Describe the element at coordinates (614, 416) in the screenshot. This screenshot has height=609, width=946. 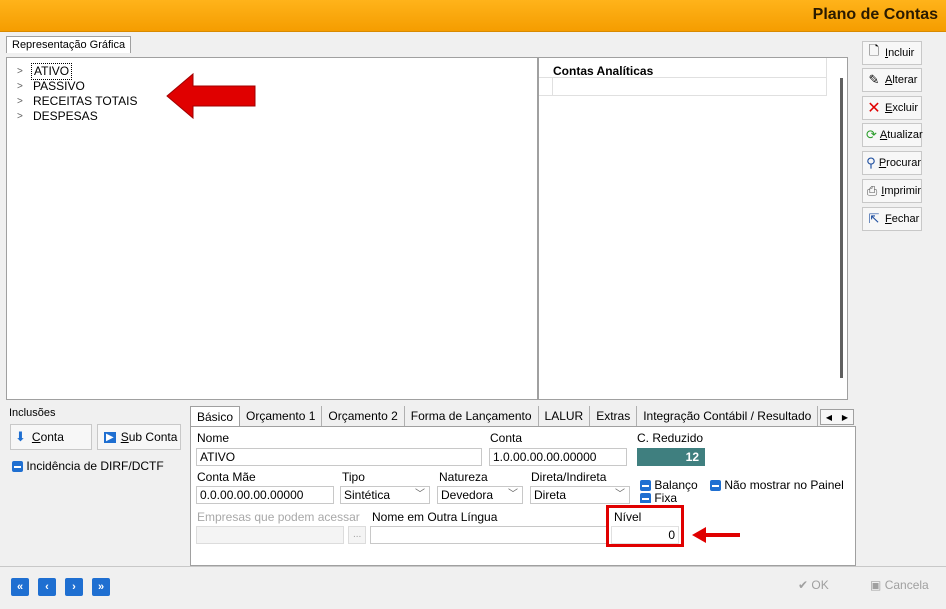
I see `tab-extras: Extras` at that location.